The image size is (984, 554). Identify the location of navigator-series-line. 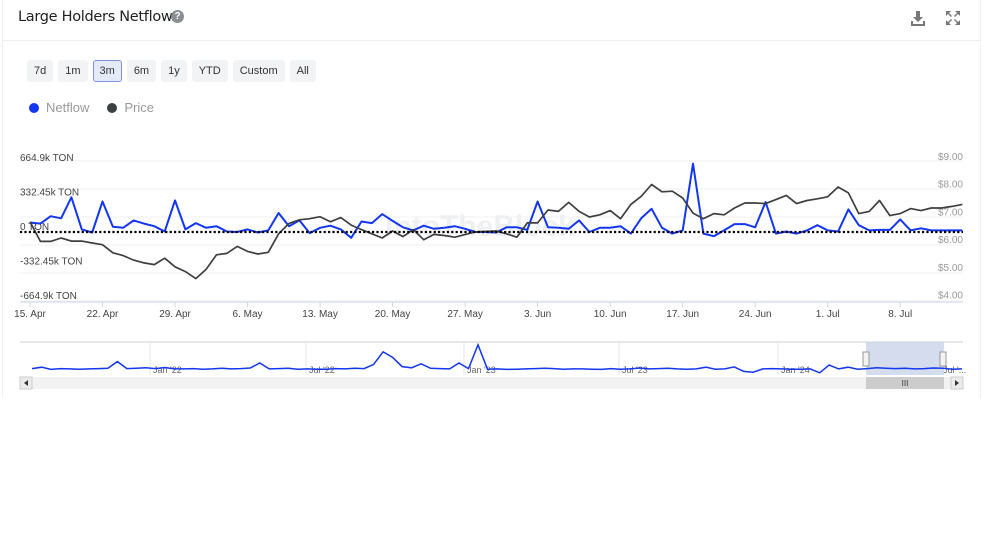
(497, 358).